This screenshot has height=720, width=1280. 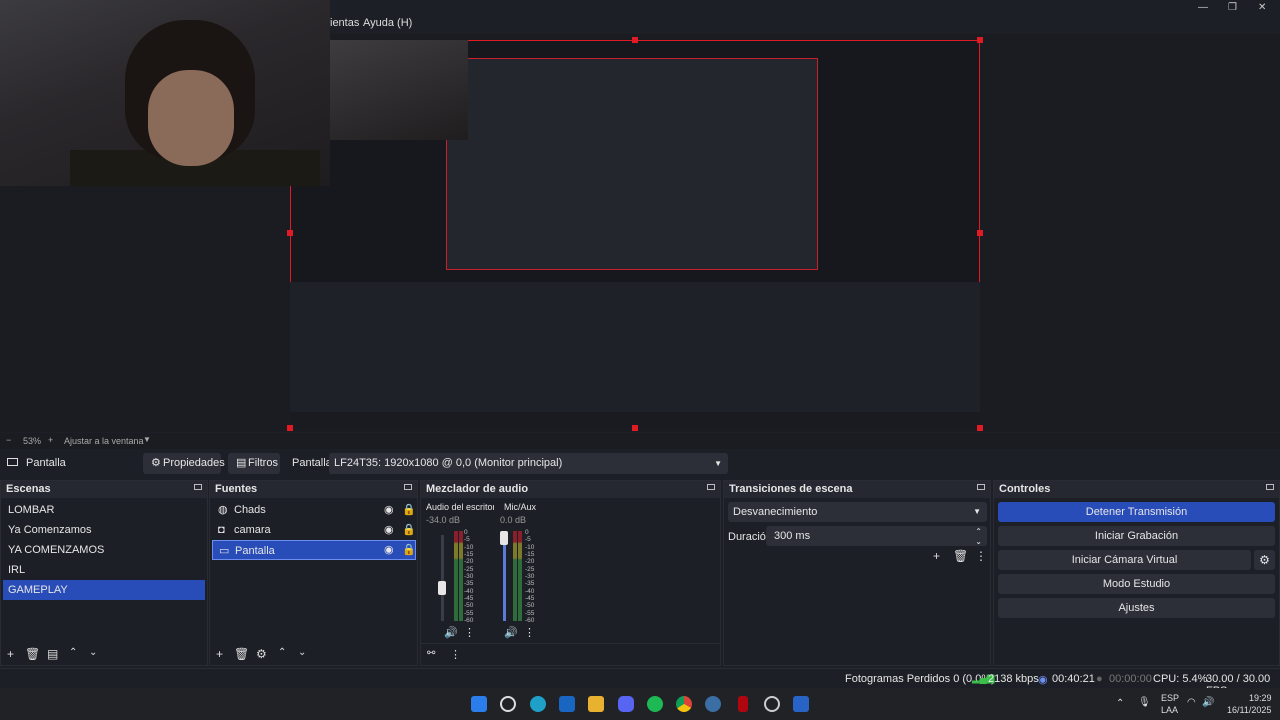 I want to click on menu-help: Ayuda (H), so click(x=387, y=23).